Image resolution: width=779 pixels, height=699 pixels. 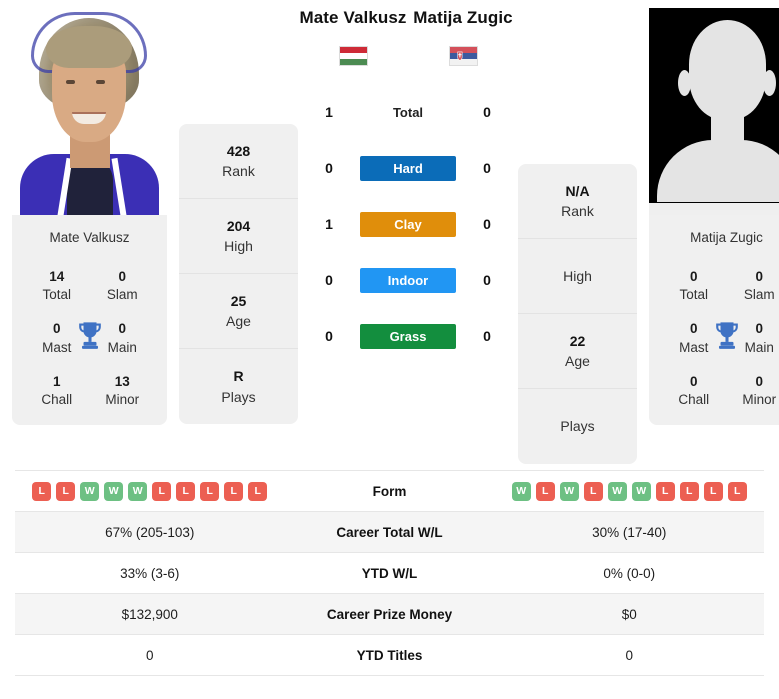 What do you see at coordinates (694, 295) in the screenshot?
I see `right-titles-total-label: Total` at bounding box center [694, 295].